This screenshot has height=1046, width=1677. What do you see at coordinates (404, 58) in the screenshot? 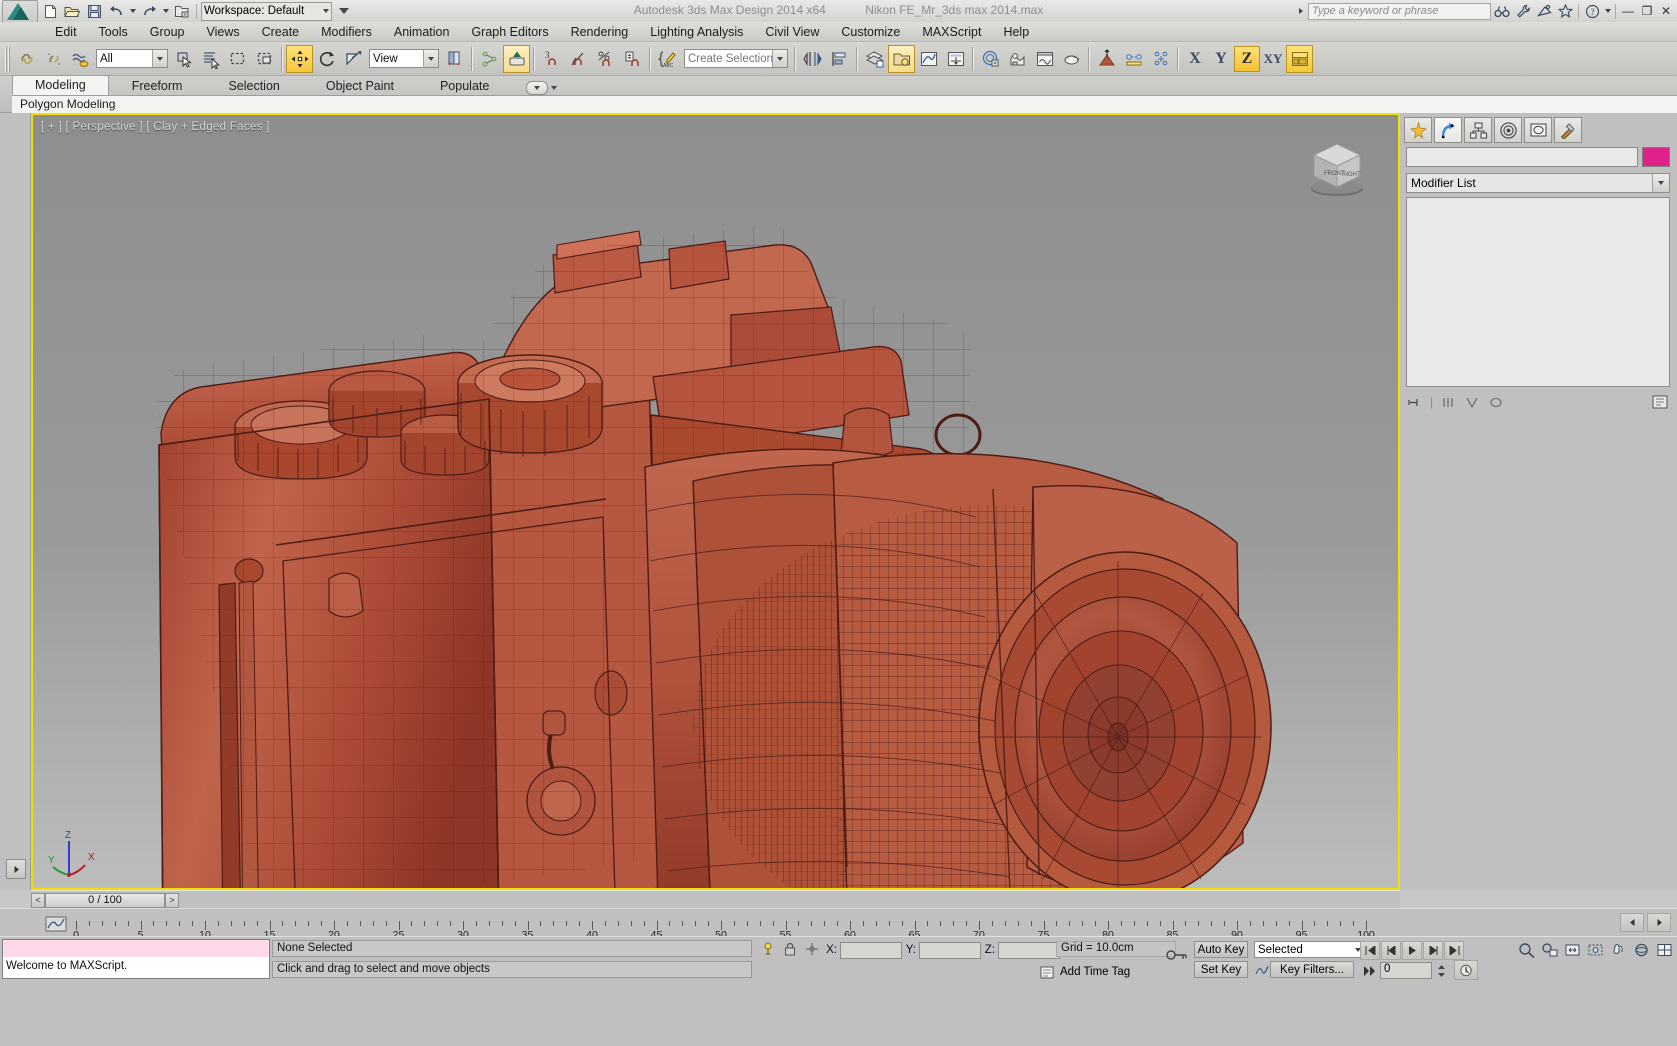
I see `reference-coordinate-system-combo: View` at bounding box center [404, 58].